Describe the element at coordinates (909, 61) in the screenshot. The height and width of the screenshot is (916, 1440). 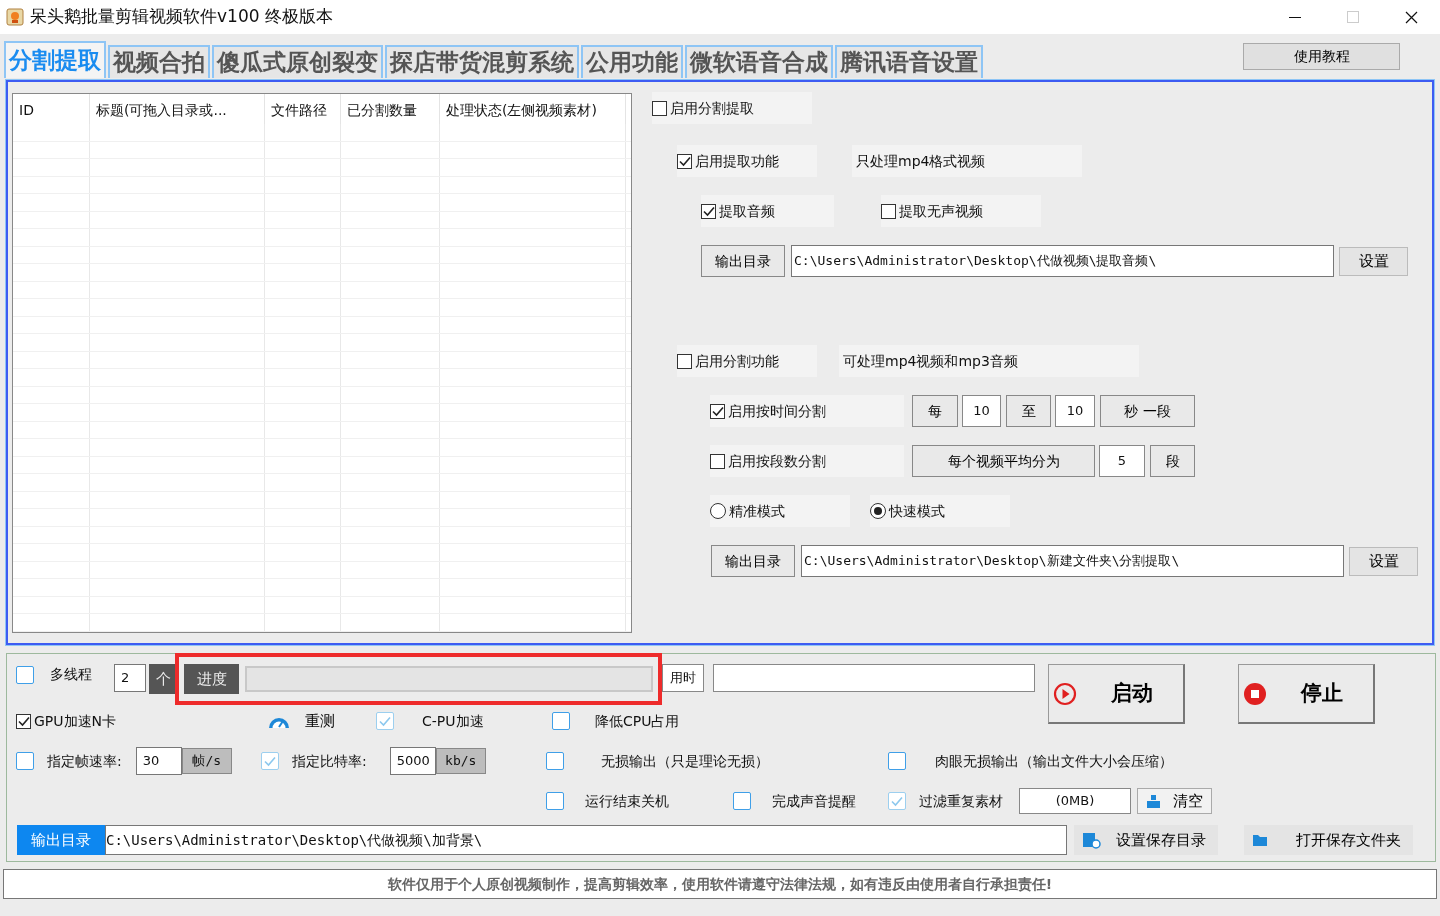
I see `tab: 腾讯语音设置` at that location.